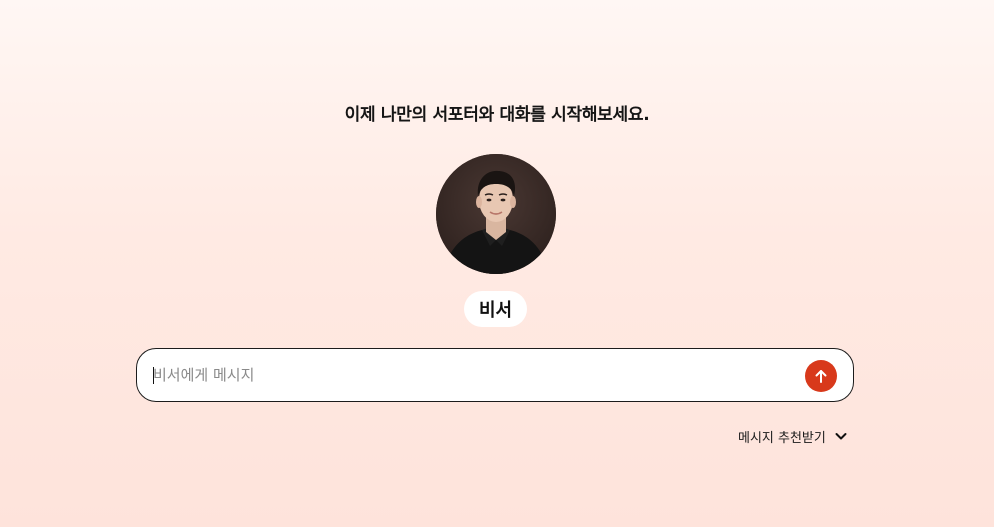  I want to click on avatar-portrait, so click(496, 214).